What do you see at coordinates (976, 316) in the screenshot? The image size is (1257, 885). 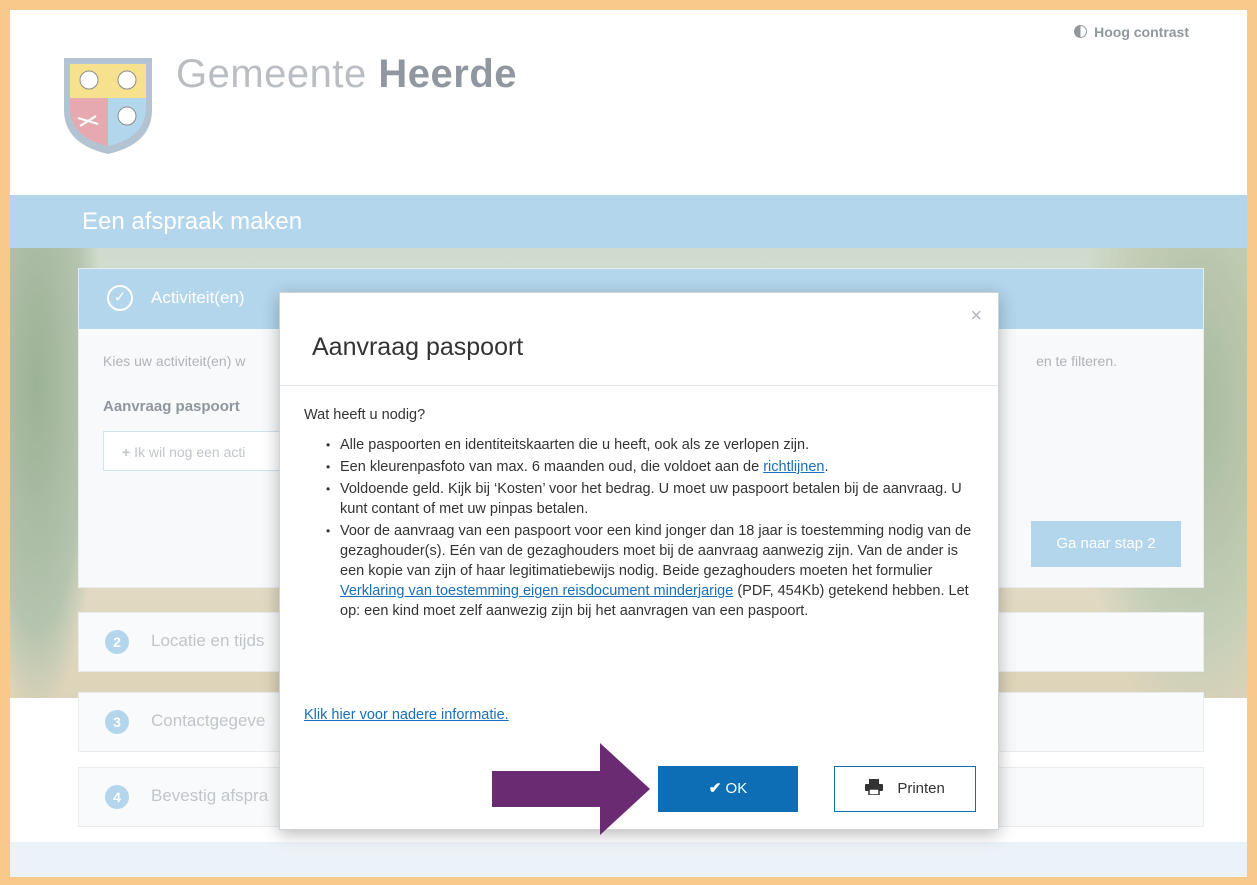 I see `close-icon: ×` at bounding box center [976, 316].